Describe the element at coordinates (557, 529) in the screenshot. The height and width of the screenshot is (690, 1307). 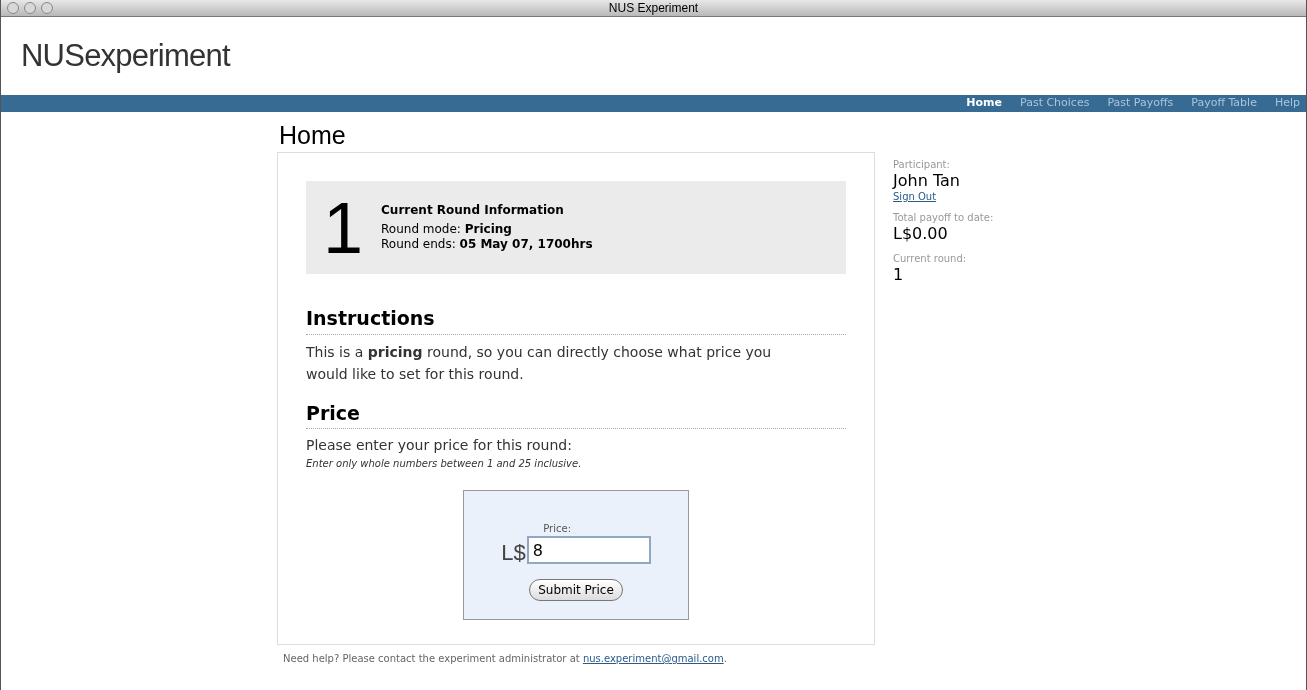
I see `field-label: Price:` at that location.